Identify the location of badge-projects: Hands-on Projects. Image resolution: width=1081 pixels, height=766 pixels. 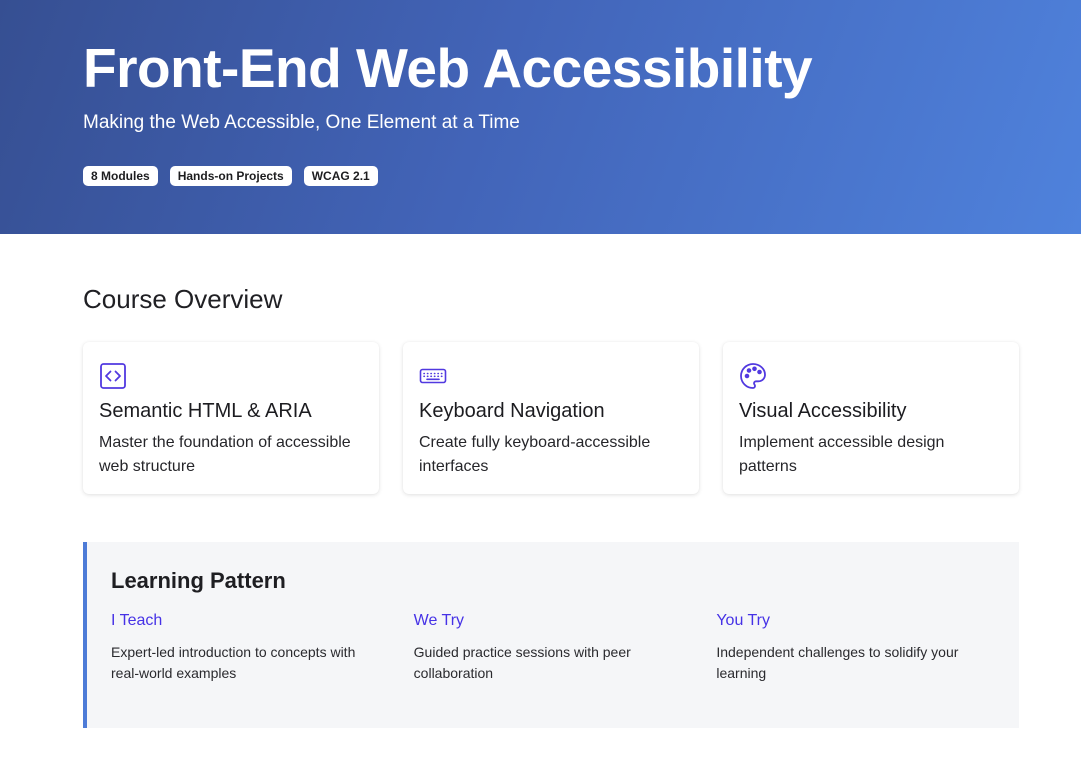
(230, 176).